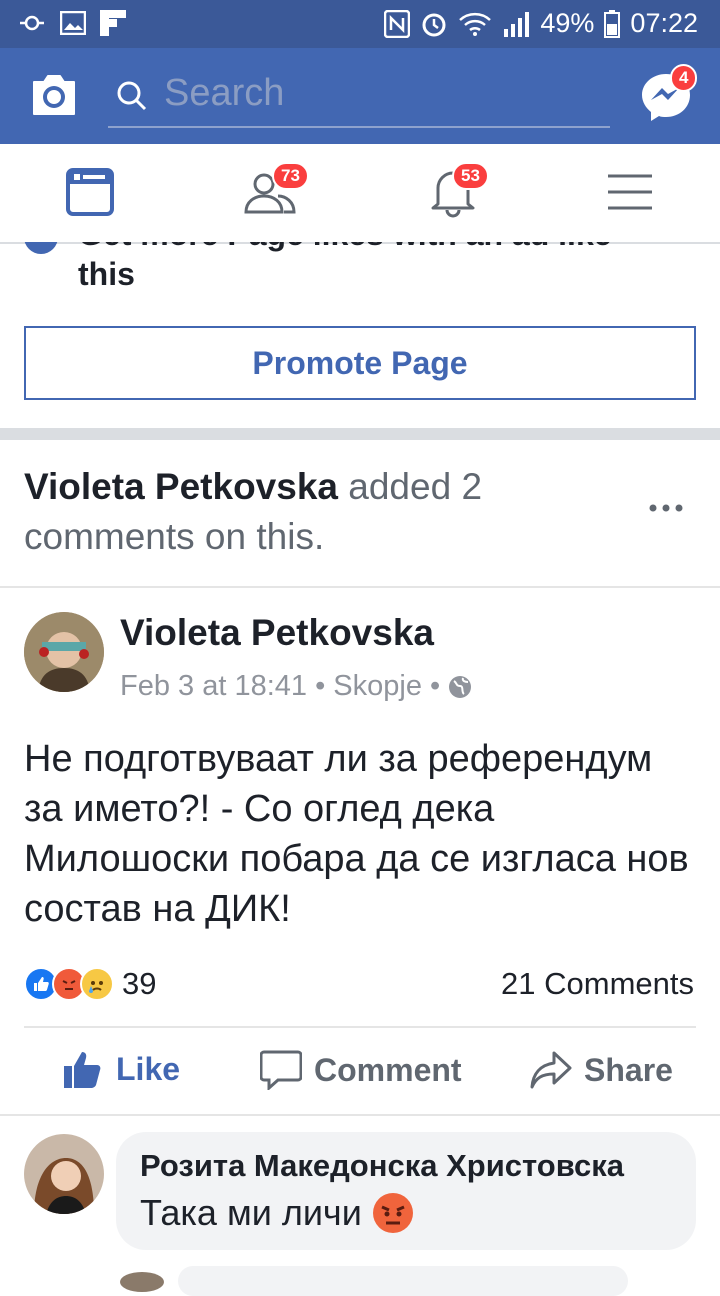 The width and height of the screenshot is (720, 1296). I want to click on comment-label: Comment, so click(388, 1069).